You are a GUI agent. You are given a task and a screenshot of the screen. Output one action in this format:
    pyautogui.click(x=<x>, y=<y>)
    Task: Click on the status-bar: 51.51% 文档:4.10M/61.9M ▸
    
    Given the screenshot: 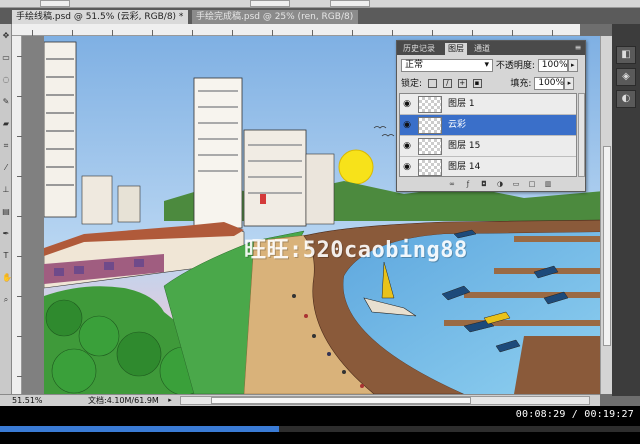 What is the action you would take?
    pyautogui.click(x=300, y=400)
    